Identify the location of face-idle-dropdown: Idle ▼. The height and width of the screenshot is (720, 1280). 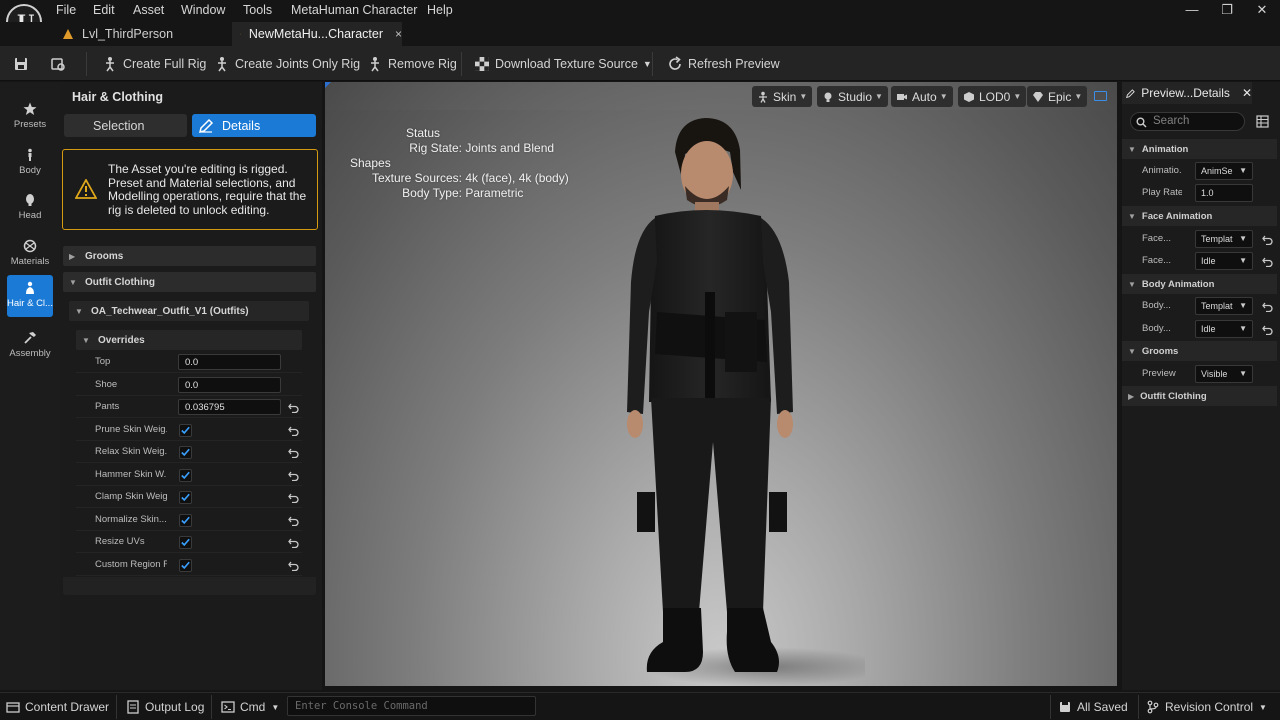
(1224, 261).